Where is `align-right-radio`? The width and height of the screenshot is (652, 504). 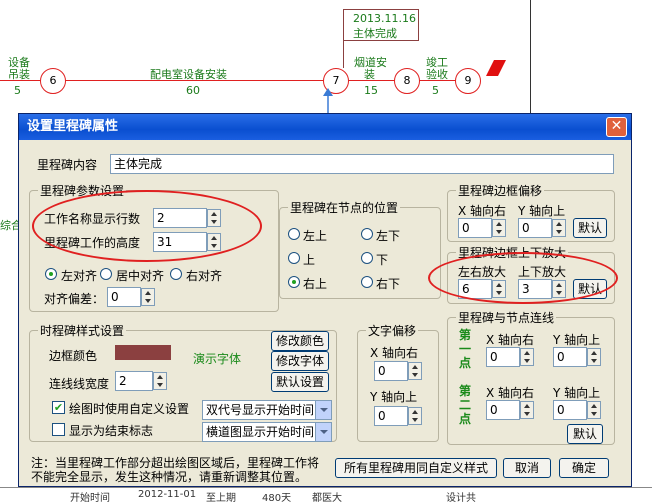
align-right-radio is located at coordinates (176, 274).